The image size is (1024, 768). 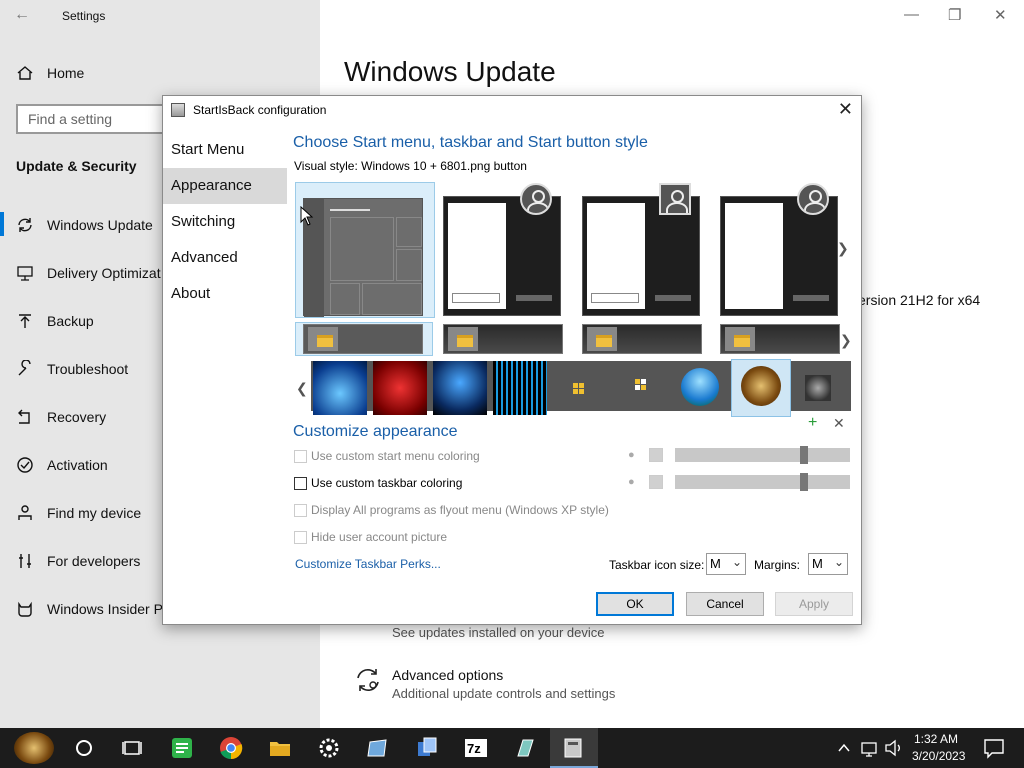 I want to click on nav-label: For developers, so click(x=94, y=561).